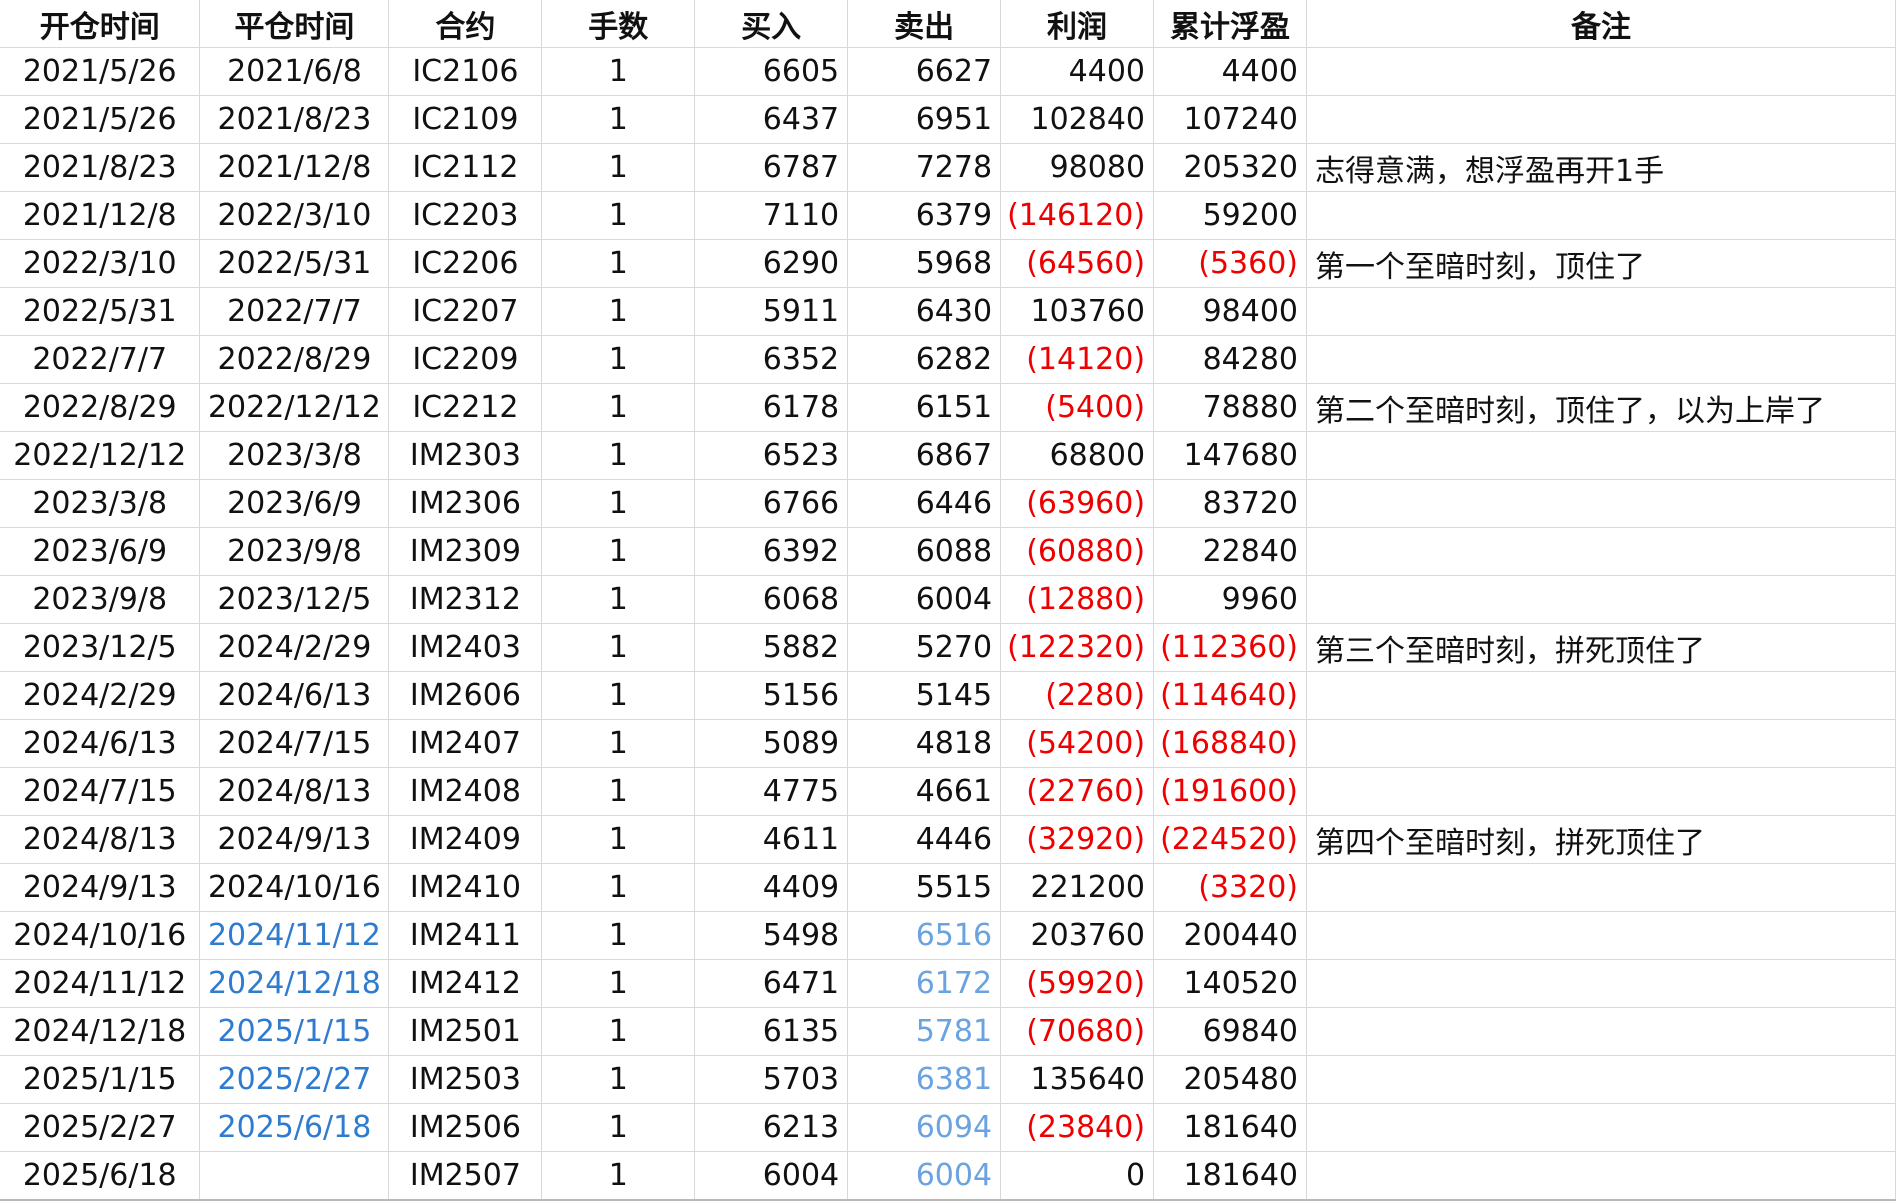  Describe the element at coordinates (1230, 24) in the screenshot. I see `header-cumulative: 累计浮盈` at that location.